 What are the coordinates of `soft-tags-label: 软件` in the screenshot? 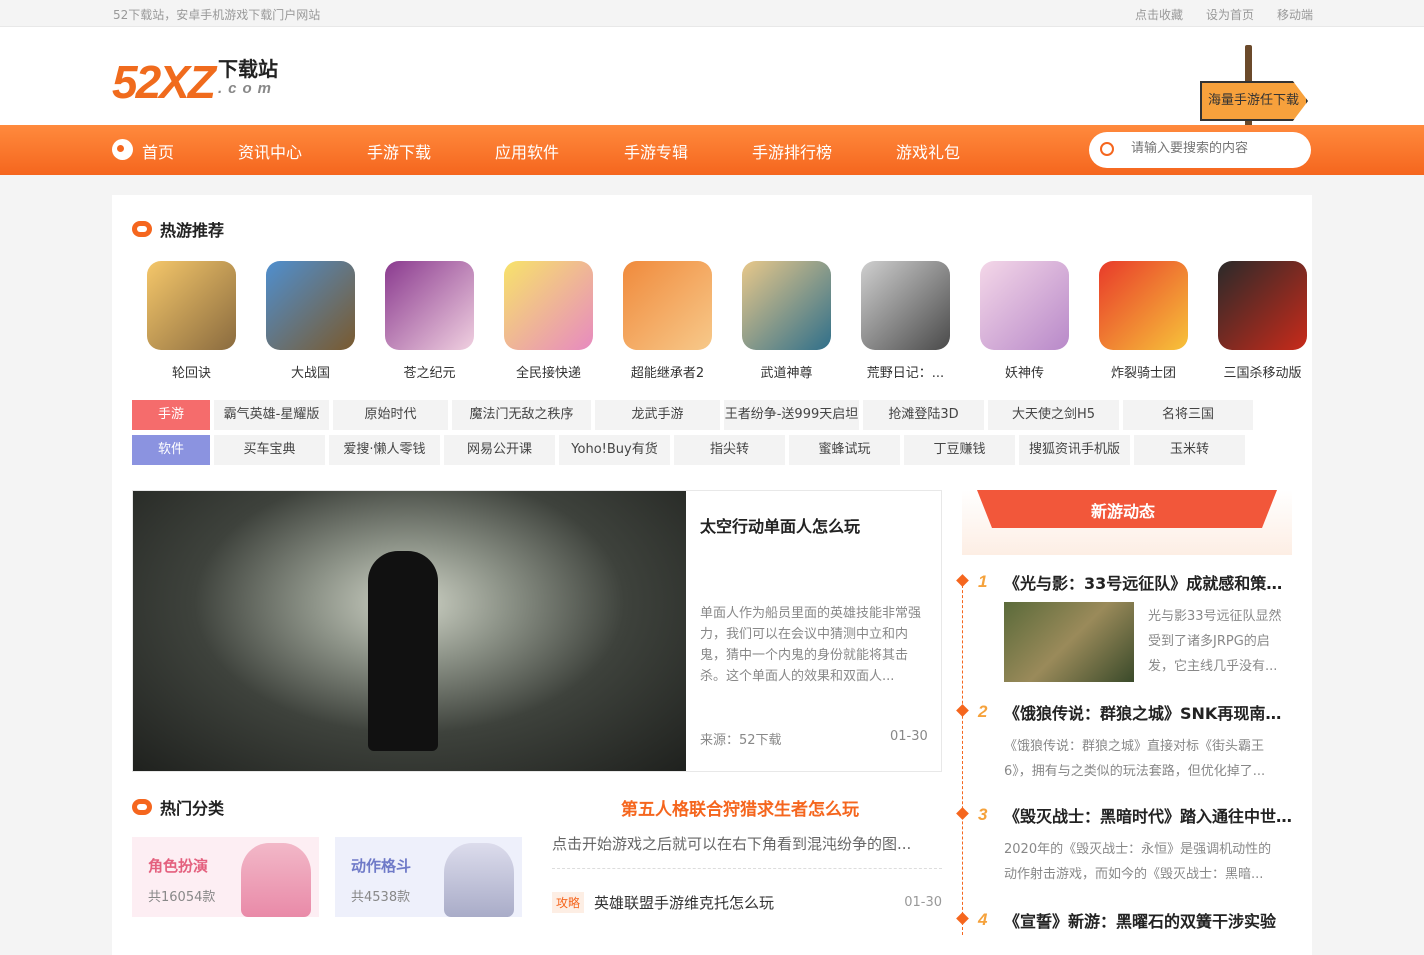 It's located at (171, 450).